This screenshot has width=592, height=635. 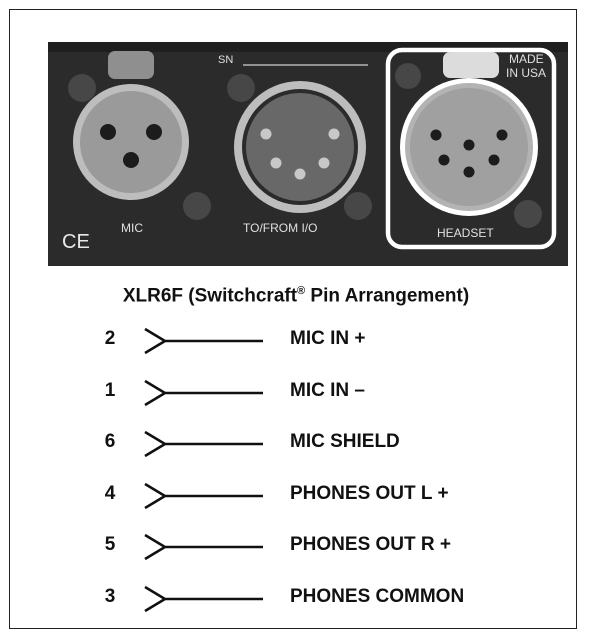 What do you see at coordinates (110, 441) in the screenshot?
I see `pin-number: 6` at bounding box center [110, 441].